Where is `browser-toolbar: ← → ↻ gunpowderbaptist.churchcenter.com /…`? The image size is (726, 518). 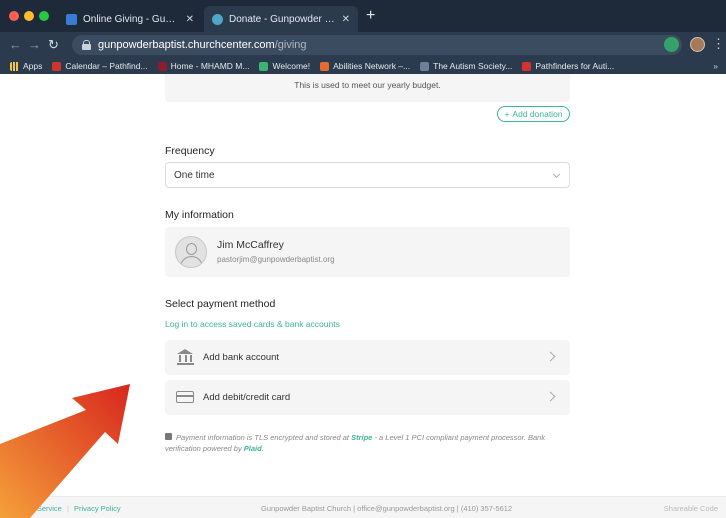 browser-toolbar: ← → ↻ gunpowderbaptist.churchcenter.com /… is located at coordinates (363, 45).